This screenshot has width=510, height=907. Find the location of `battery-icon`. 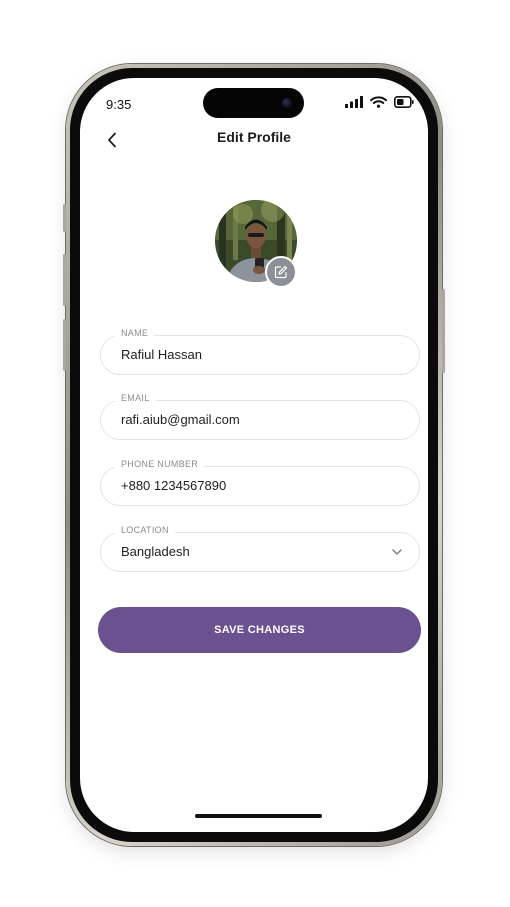

battery-icon is located at coordinates (404, 102).